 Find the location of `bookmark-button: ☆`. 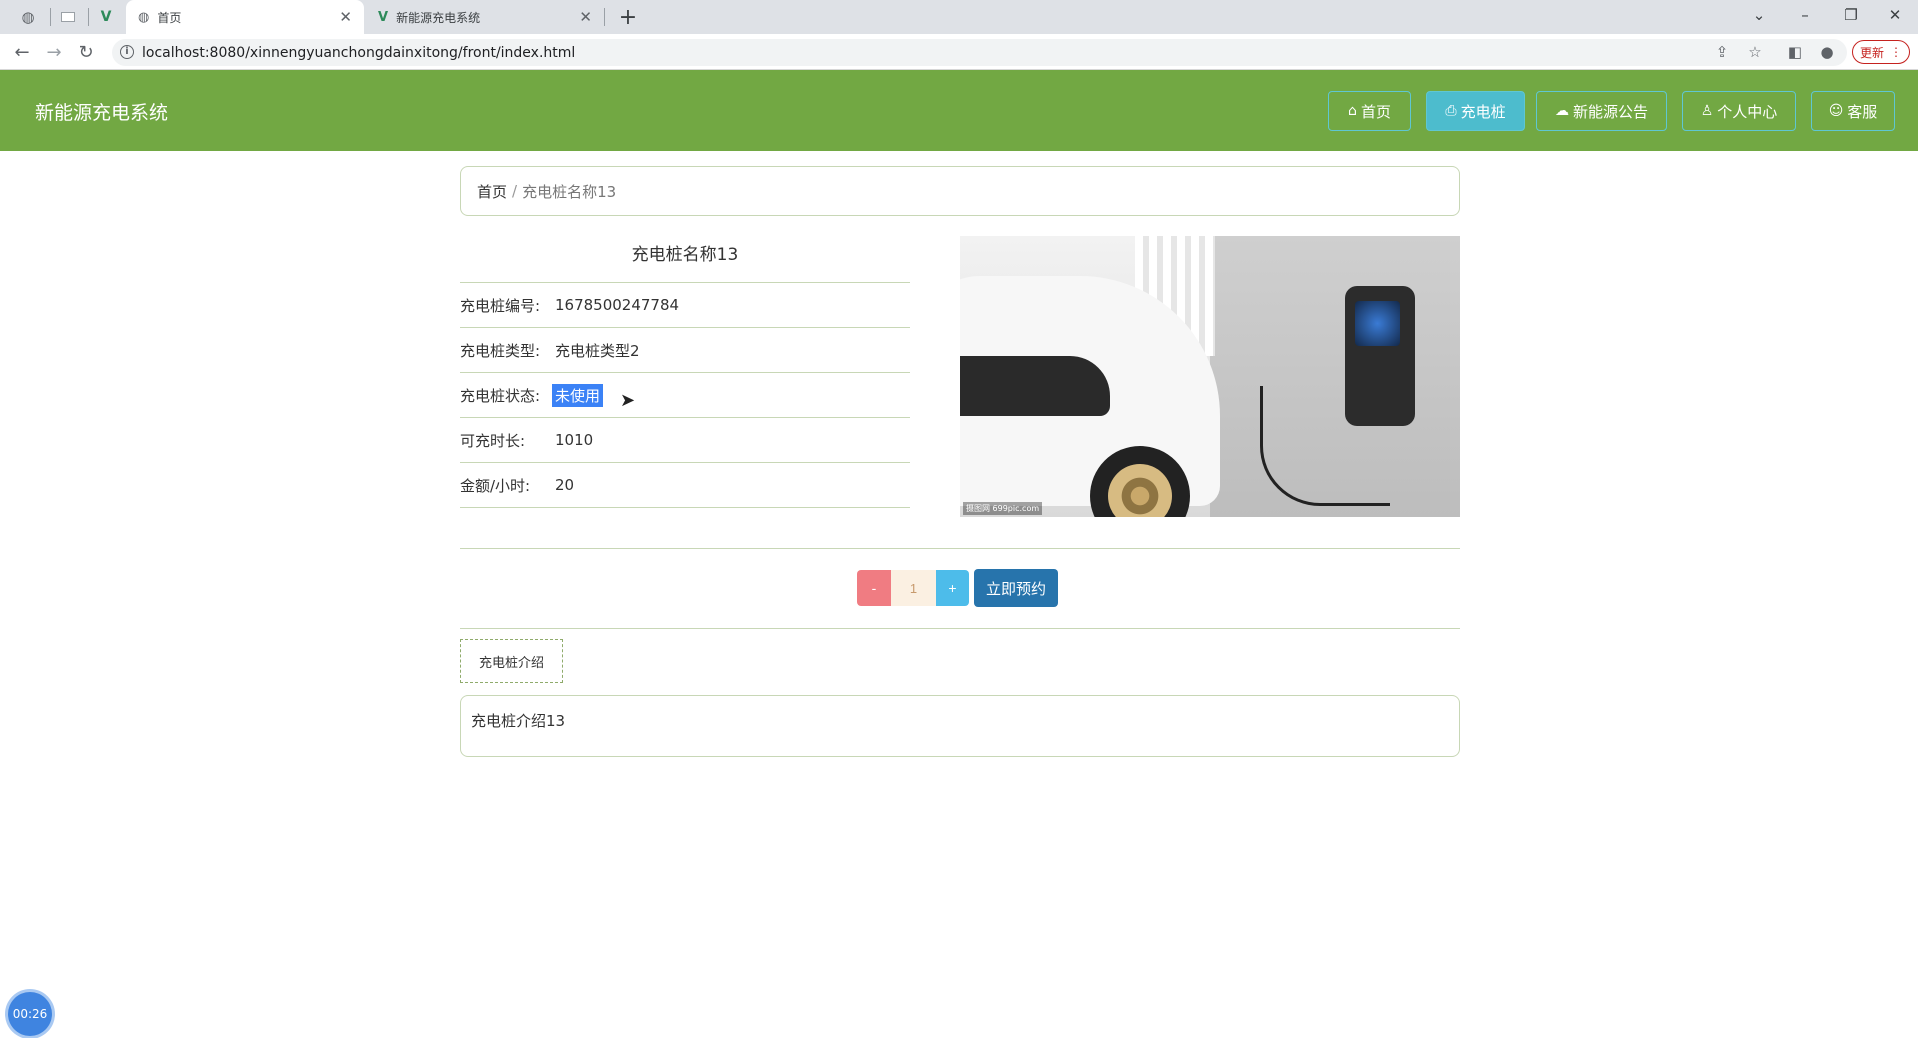

bookmark-button: ☆ is located at coordinates (1755, 52).